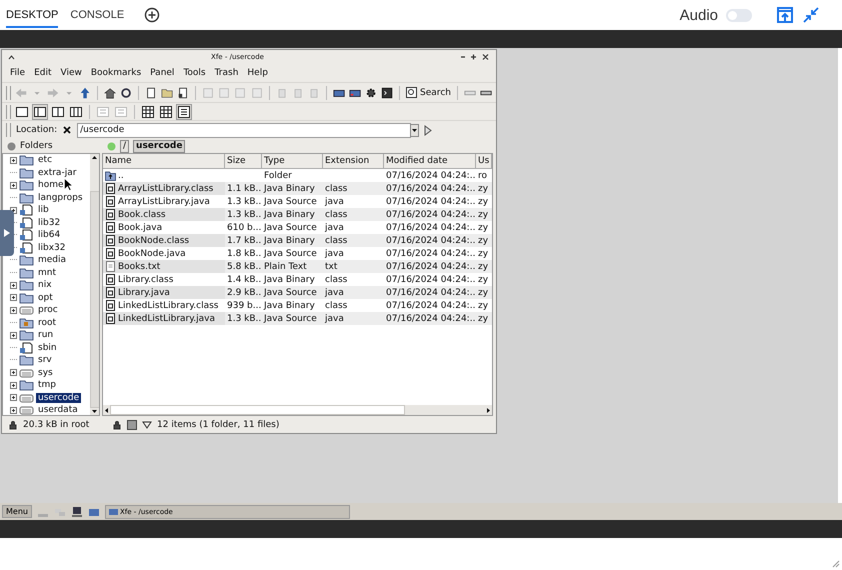 The height and width of the screenshot is (570, 842). Describe the element at coordinates (45, 360) in the screenshot. I see `tree-item: srv` at that location.